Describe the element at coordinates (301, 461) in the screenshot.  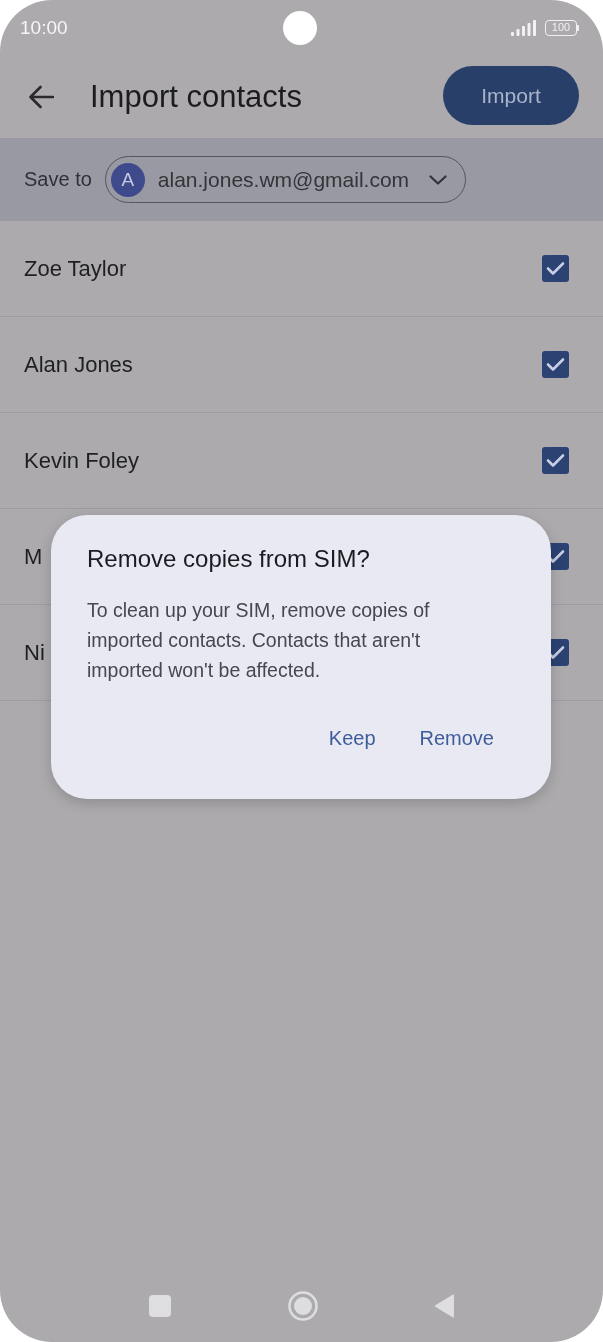
I see `contact-row: Kevin Foley` at that location.